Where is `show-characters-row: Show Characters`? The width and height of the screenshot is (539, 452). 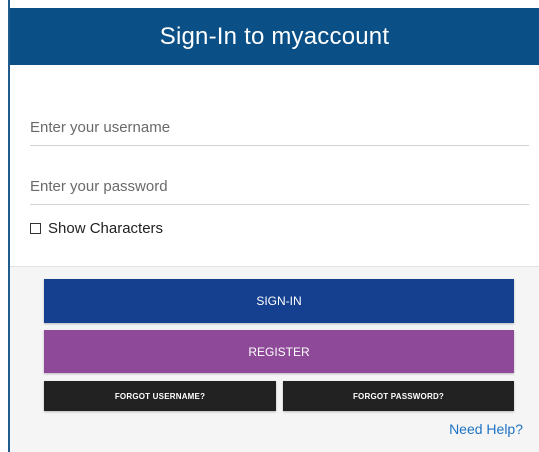 show-characters-row: Show Characters is located at coordinates (96, 228).